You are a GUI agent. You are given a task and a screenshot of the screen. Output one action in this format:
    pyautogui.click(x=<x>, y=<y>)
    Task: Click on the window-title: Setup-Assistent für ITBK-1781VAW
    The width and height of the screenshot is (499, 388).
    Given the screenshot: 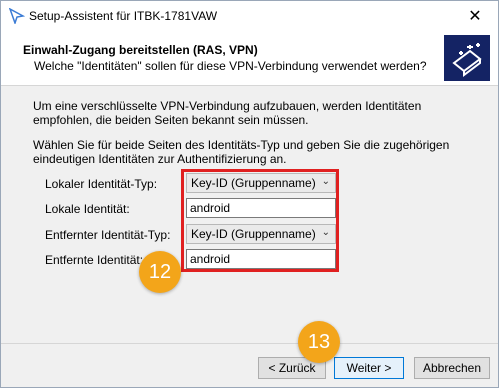 What is the action you would take?
    pyautogui.click(x=123, y=16)
    